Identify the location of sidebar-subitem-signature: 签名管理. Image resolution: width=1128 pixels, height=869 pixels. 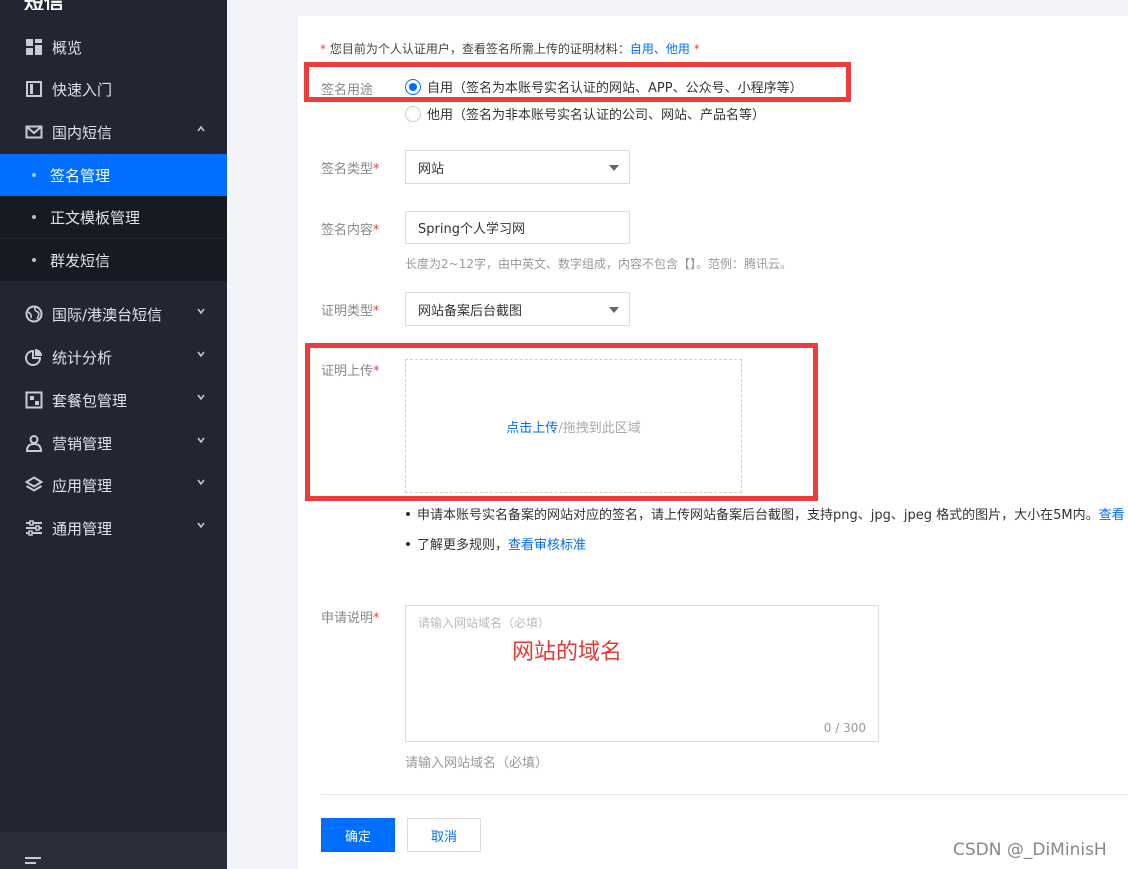
(113, 175).